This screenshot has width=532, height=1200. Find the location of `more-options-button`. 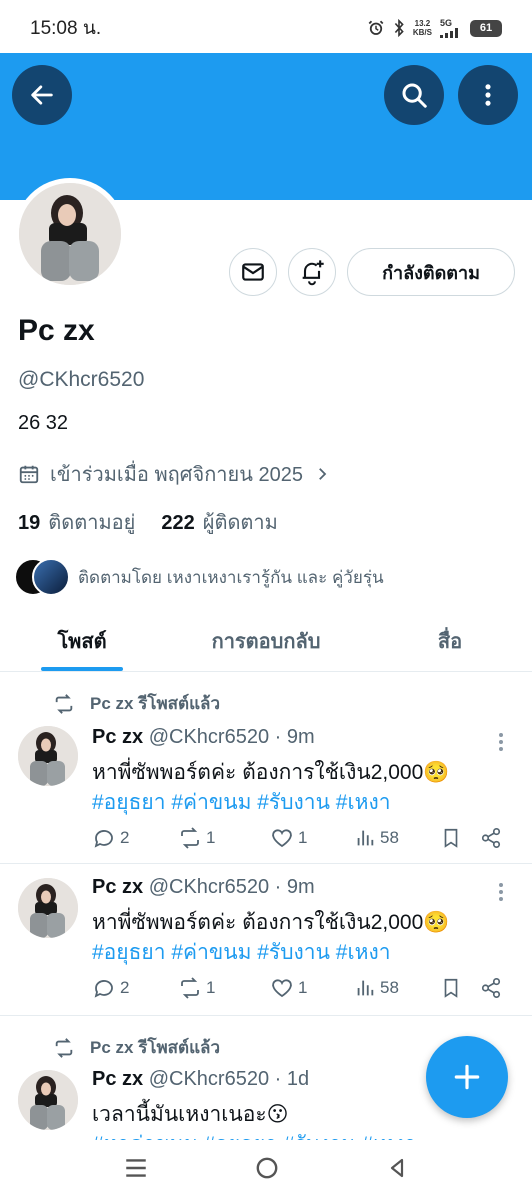

more-options-button is located at coordinates (488, 95).